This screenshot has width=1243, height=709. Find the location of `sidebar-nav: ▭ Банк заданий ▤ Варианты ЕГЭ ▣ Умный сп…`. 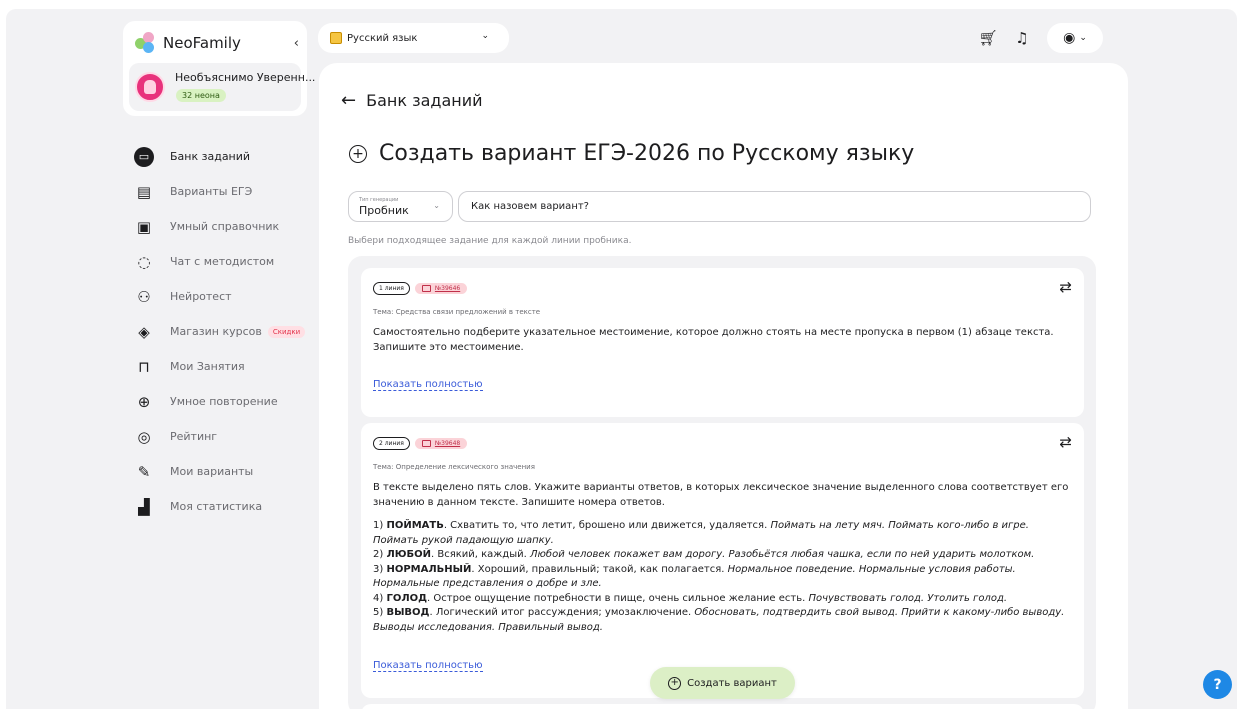

sidebar-nav: ▭ Банк заданий ▤ Варианты ЕГЭ ▣ Умный сп… is located at coordinates (224, 331).